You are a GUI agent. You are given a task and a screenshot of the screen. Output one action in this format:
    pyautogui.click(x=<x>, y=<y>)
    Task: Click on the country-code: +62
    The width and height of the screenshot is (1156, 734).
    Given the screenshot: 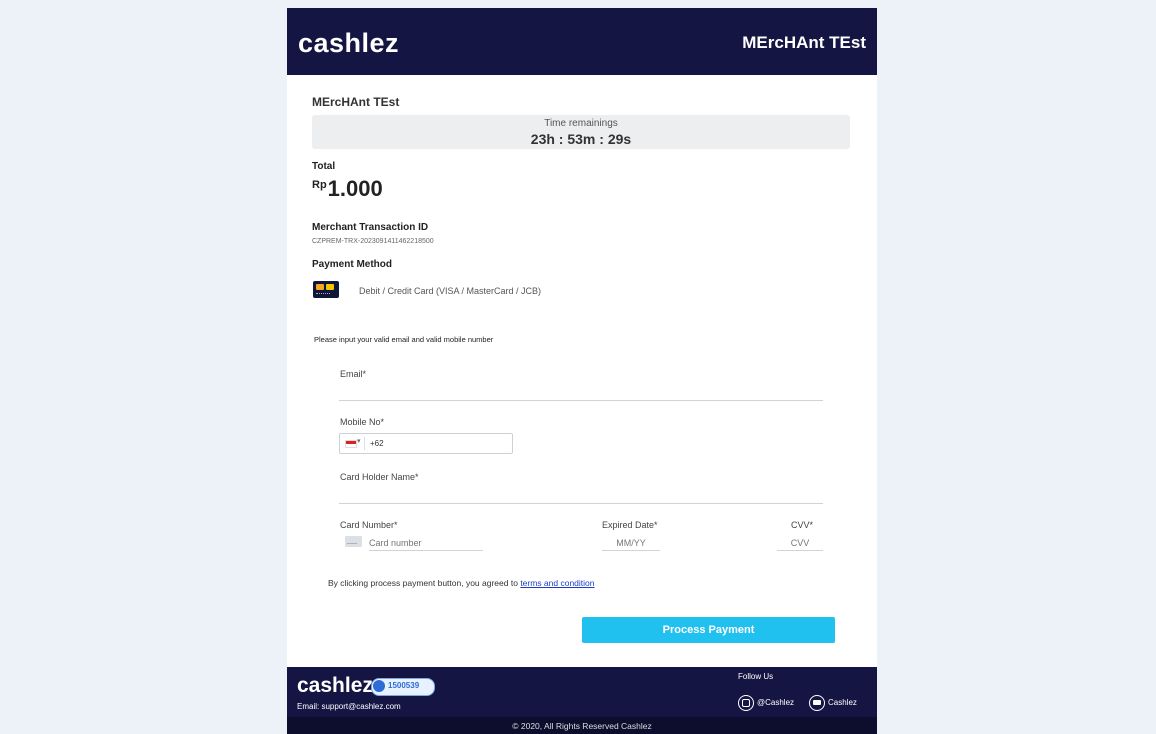 What is the action you would take?
    pyautogui.click(x=377, y=443)
    